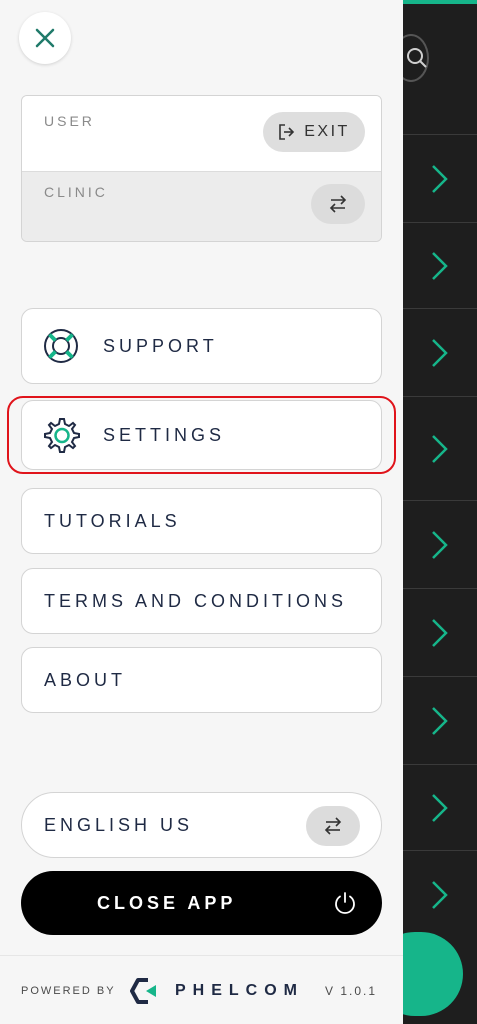 The image size is (477, 1024). I want to click on switch-language-button, so click(333, 826).